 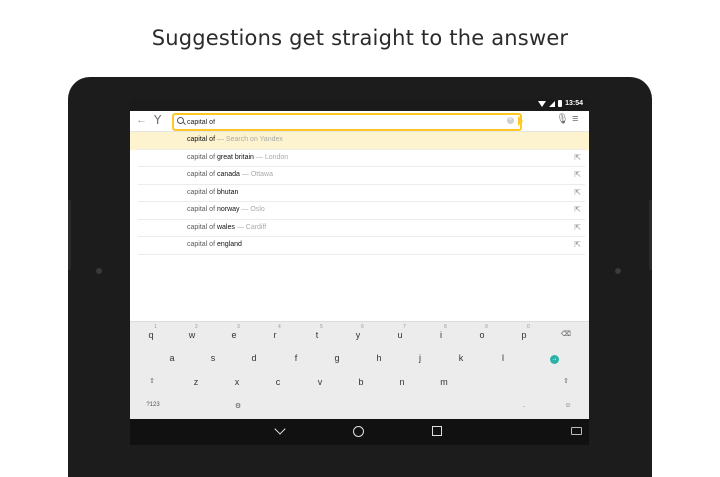 I want to click on settings-icon: ⚙, so click(x=238, y=406).